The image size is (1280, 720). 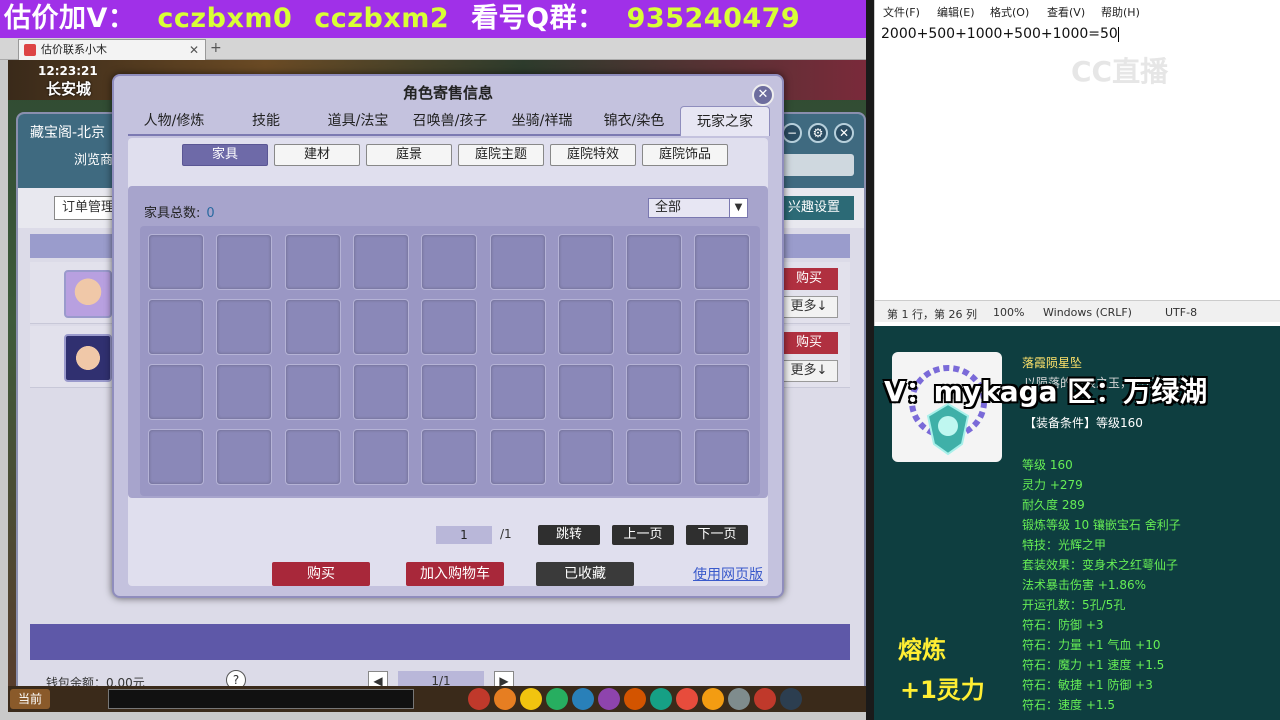 I want to click on subtab-furniture: 家具, so click(x=225, y=155).